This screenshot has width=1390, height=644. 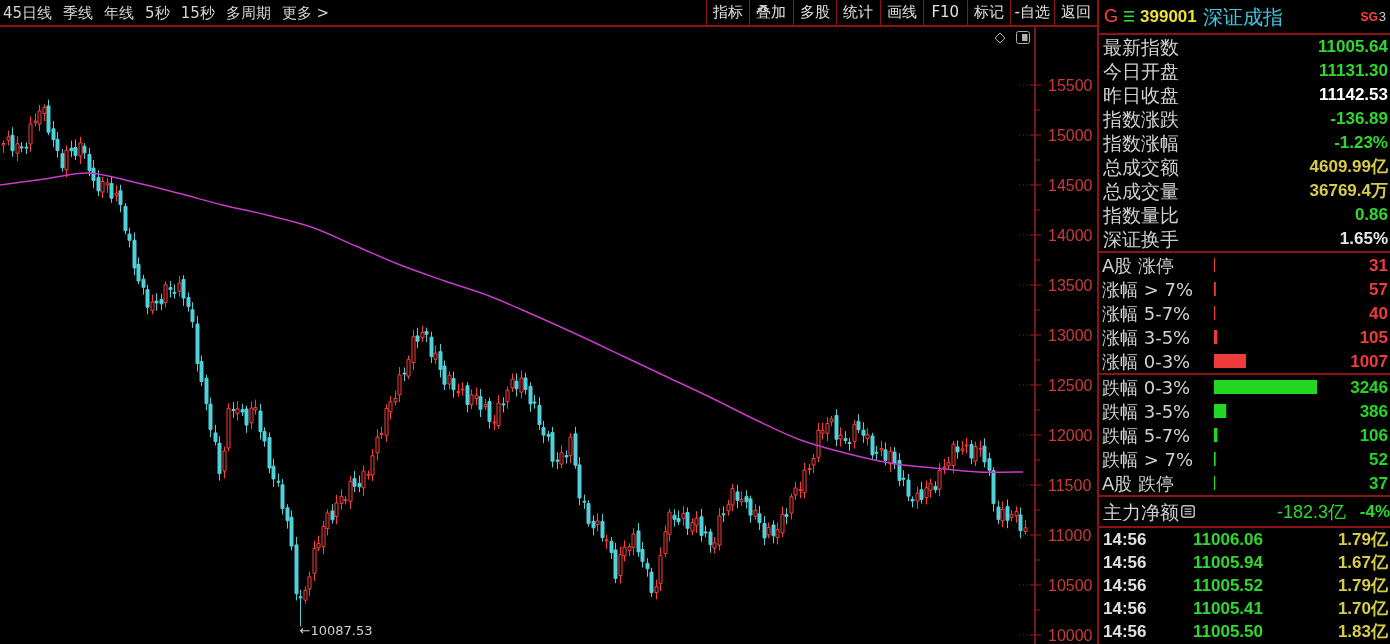 What do you see at coordinates (1146, 361) in the screenshot?
I see `breadth-label: 涨幅 0-3%` at bounding box center [1146, 361].